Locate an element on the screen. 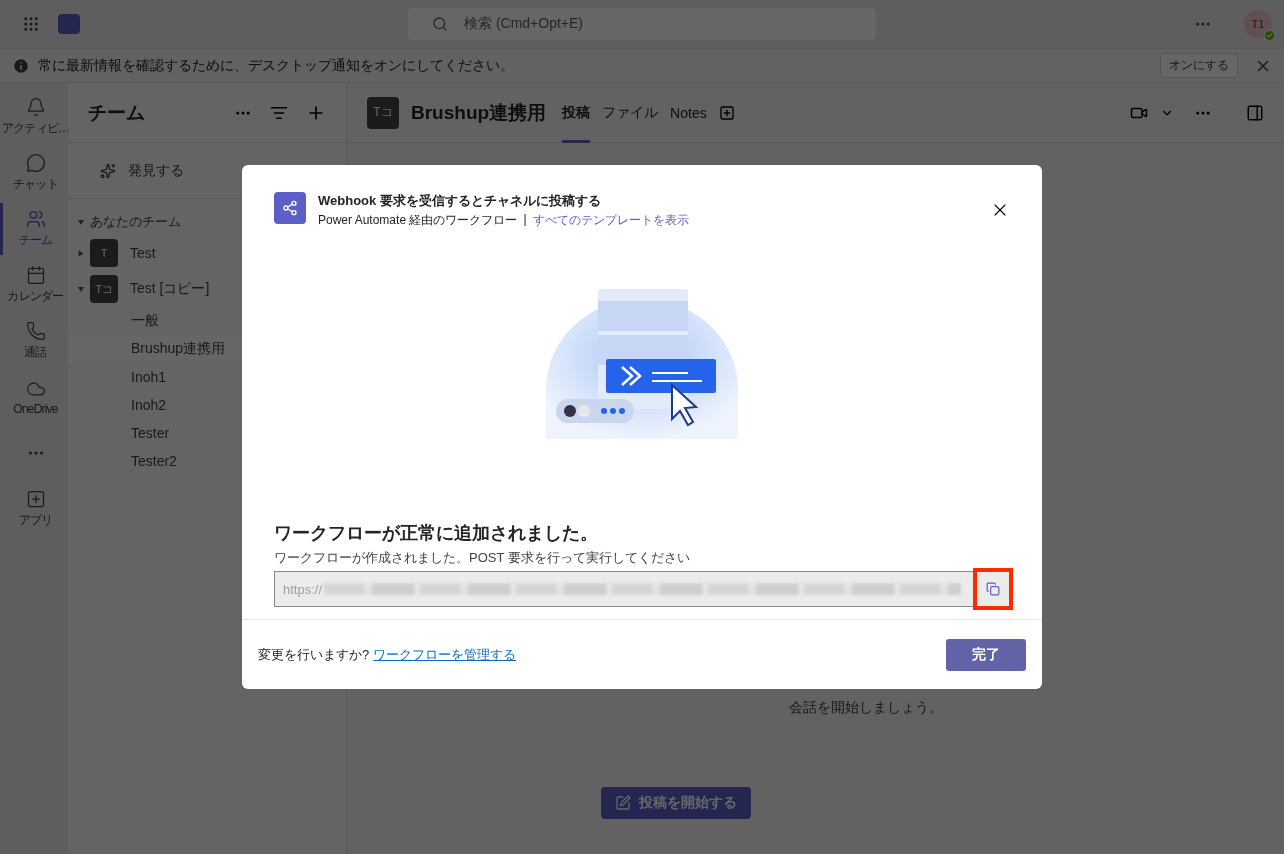  bell-icon is located at coordinates (35, 107).